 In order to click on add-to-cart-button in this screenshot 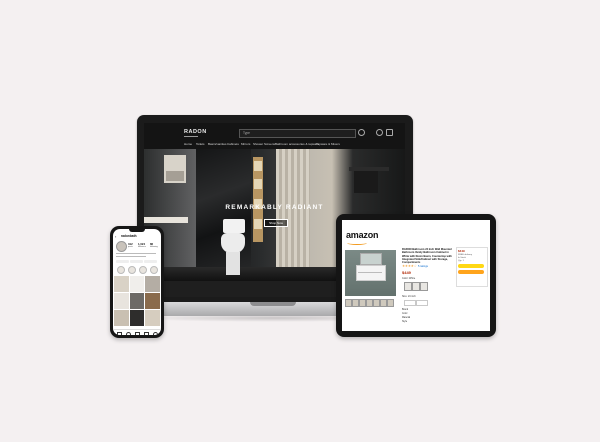, I will do `click(471, 266)`.